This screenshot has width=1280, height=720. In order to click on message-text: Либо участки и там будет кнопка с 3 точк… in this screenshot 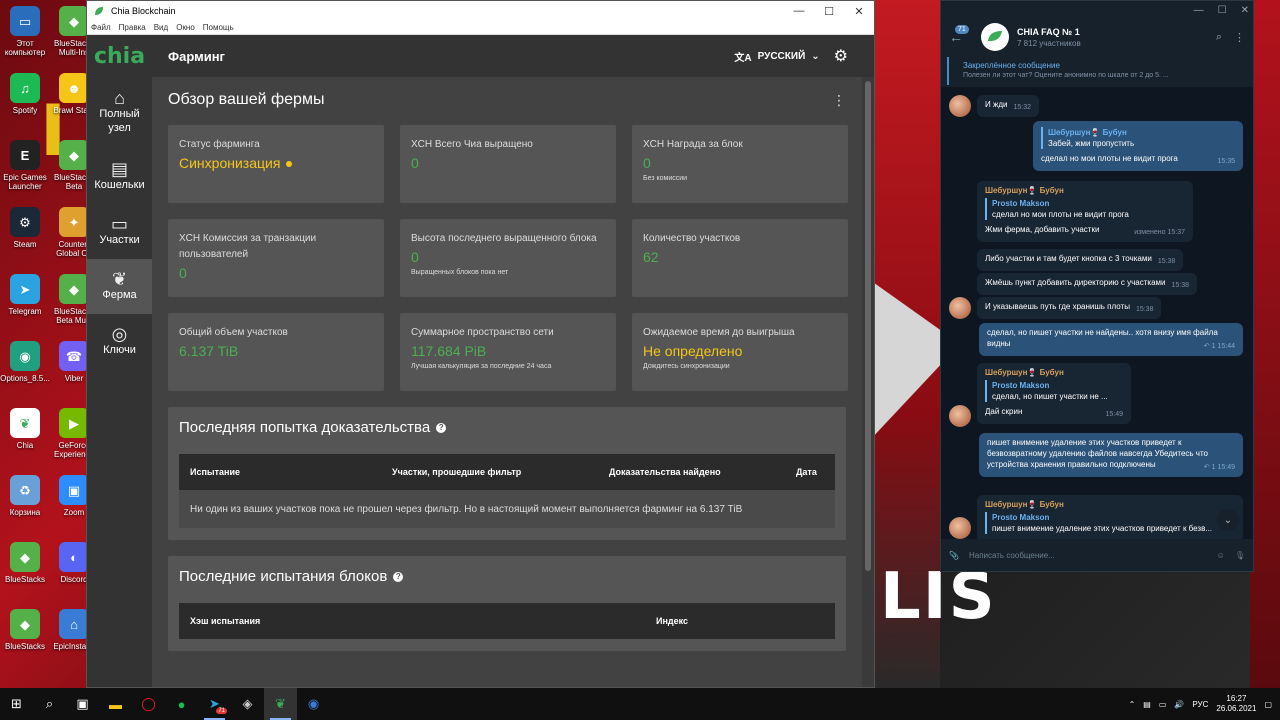, I will do `click(1068, 258)`.